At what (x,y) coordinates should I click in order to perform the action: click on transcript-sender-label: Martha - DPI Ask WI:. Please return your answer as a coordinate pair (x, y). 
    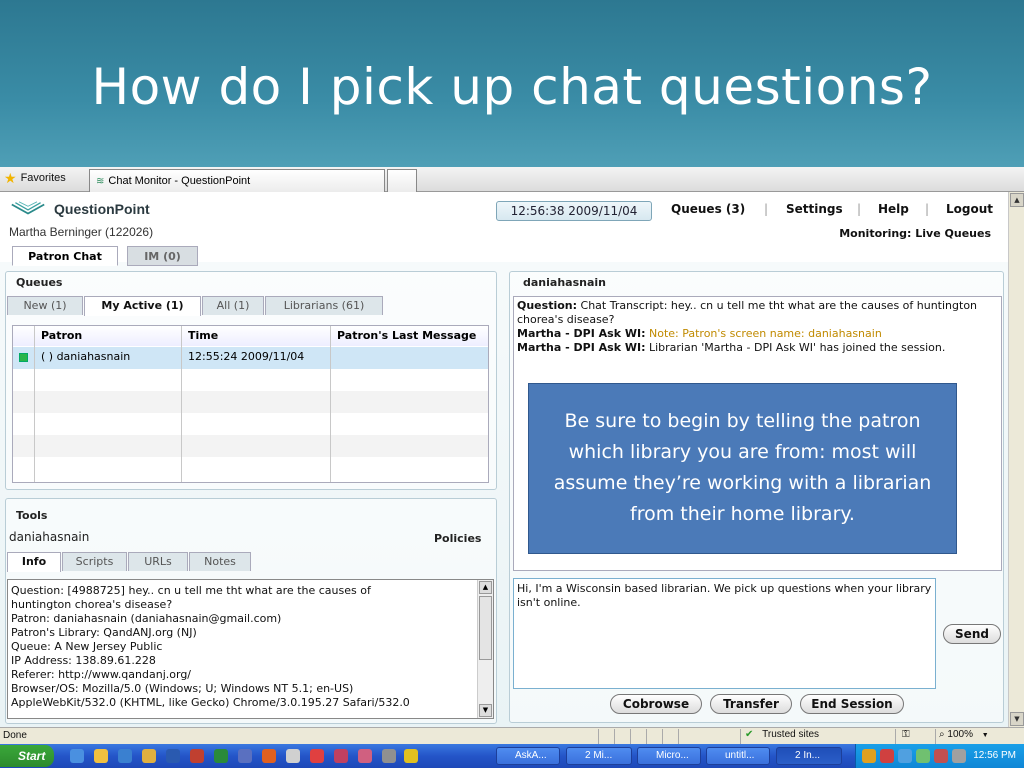
    Looking at the image, I should click on (581, 333).